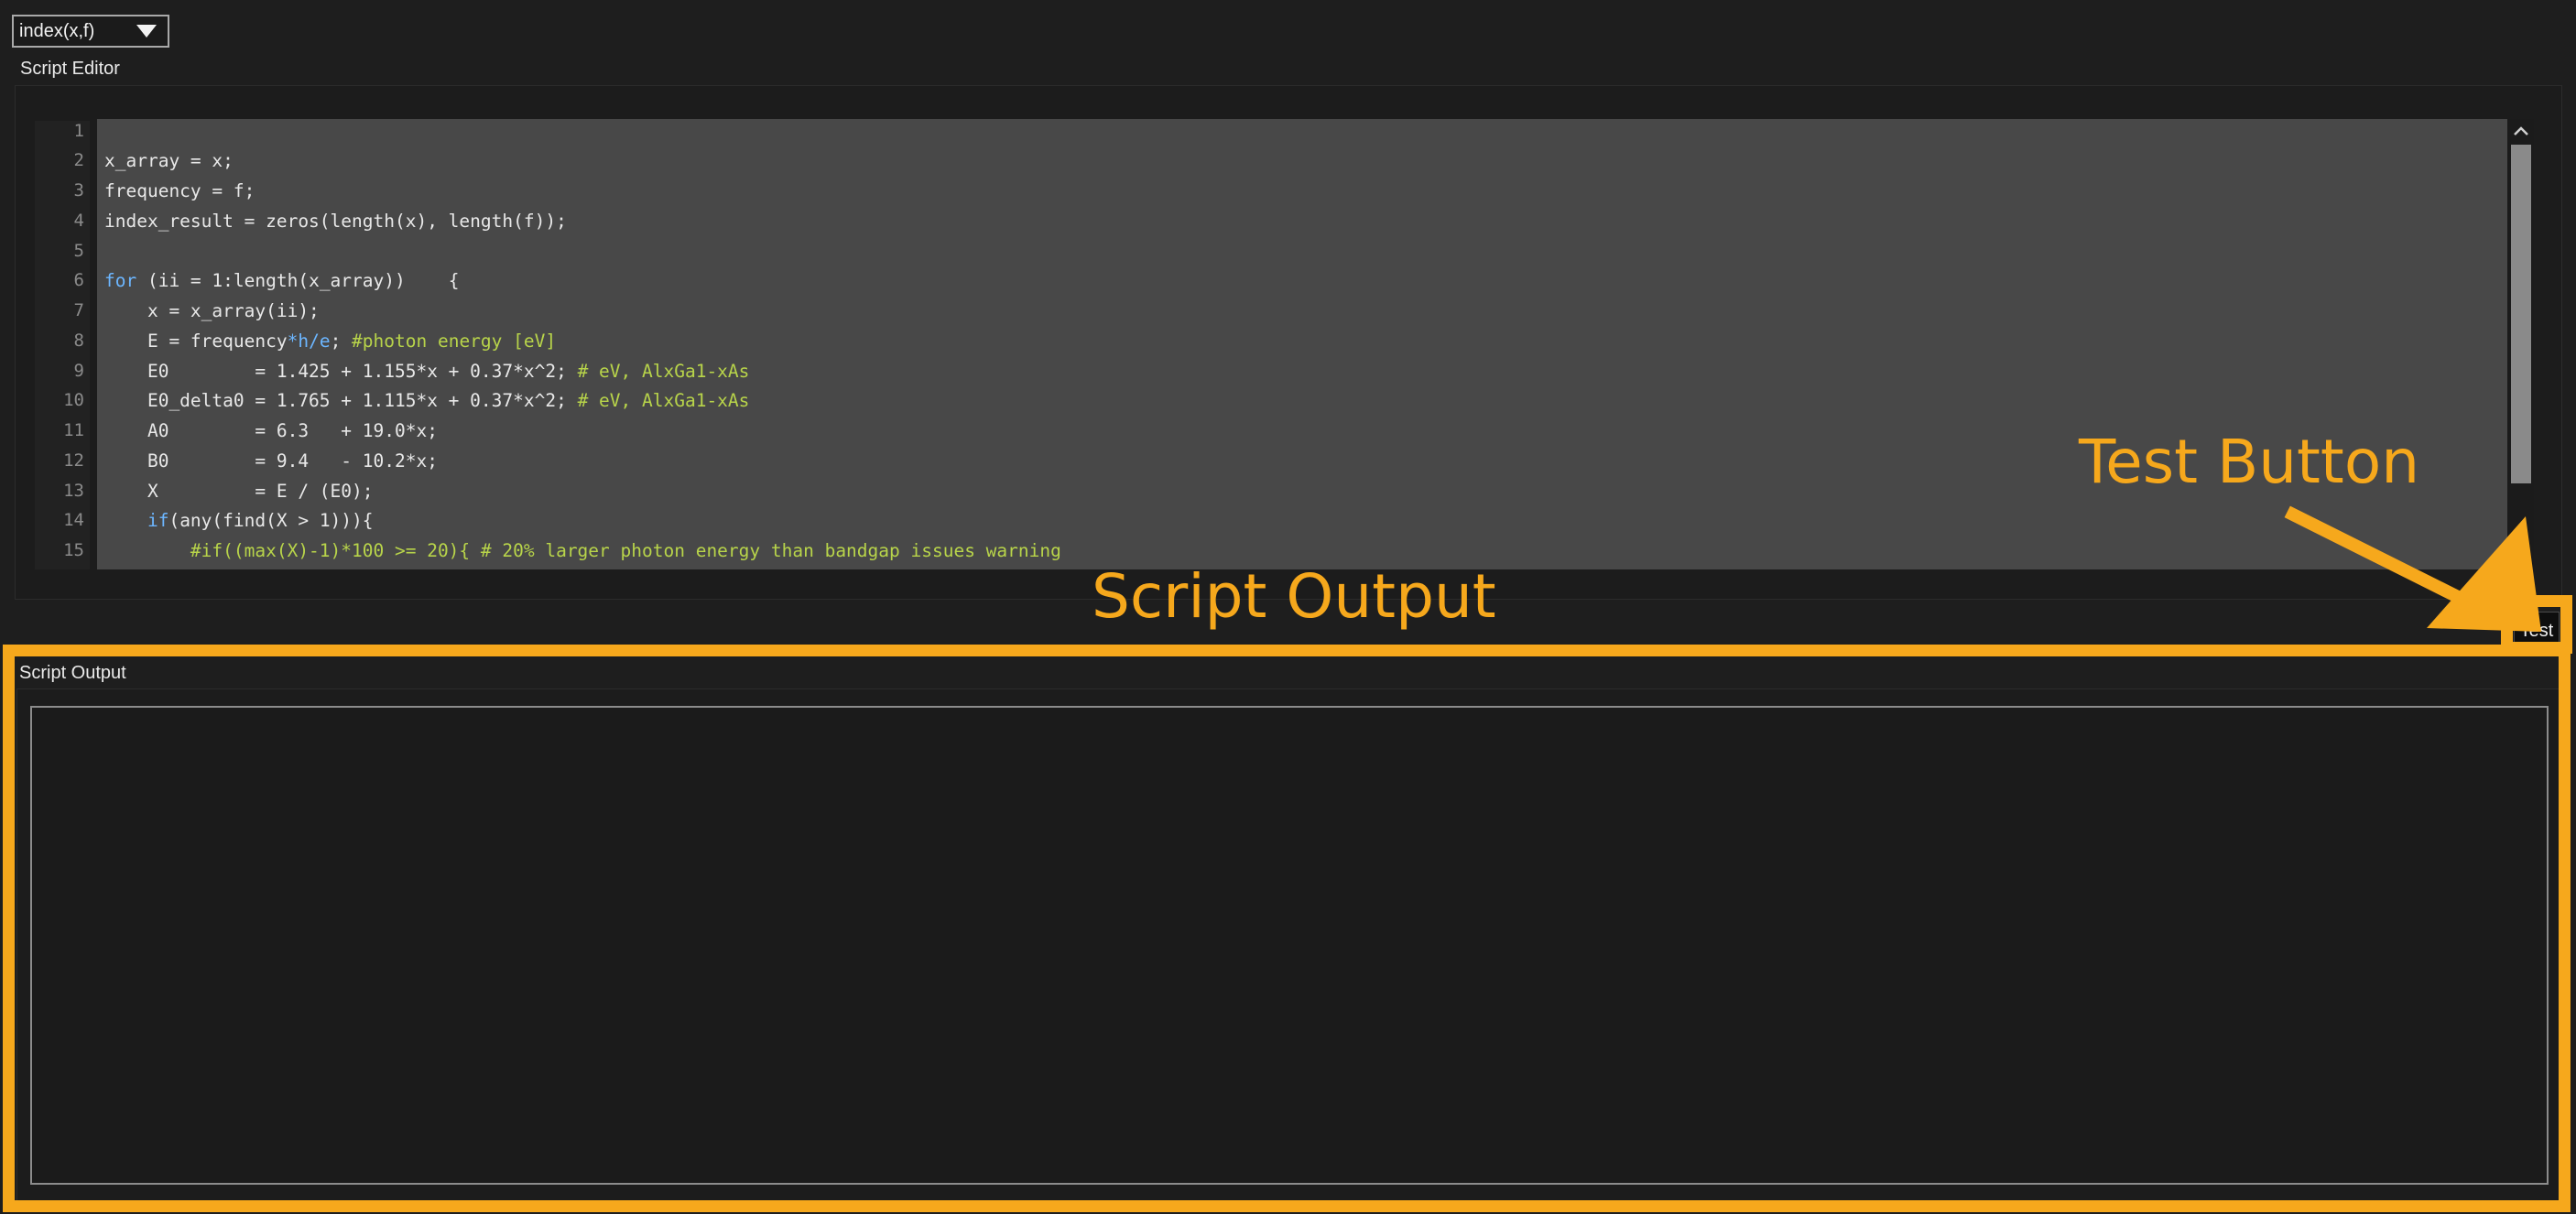 The image size is (2576, 1214). I want to click on line-number: 1, so click(78, 131).